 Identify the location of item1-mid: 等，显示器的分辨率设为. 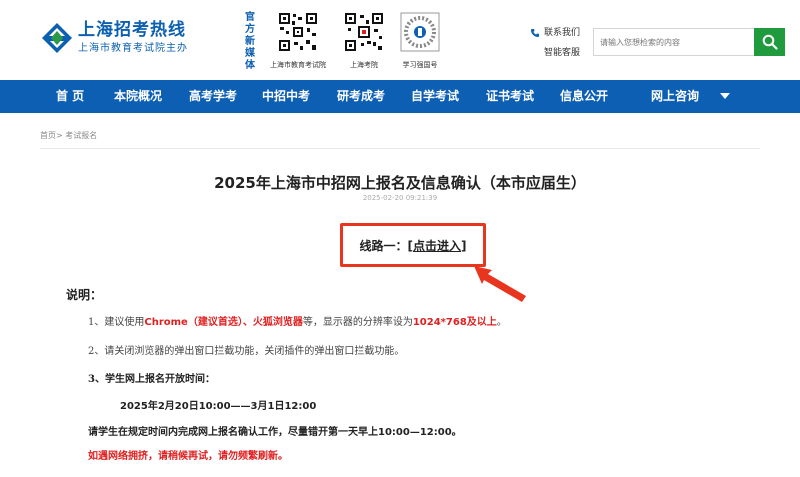
(357, 322).